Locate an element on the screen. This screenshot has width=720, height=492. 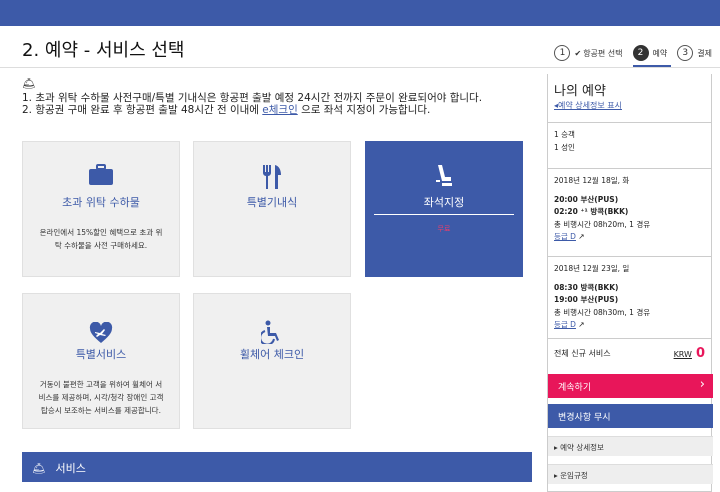
continue-button: 계속하기 › is located at coordinates (630, 386).